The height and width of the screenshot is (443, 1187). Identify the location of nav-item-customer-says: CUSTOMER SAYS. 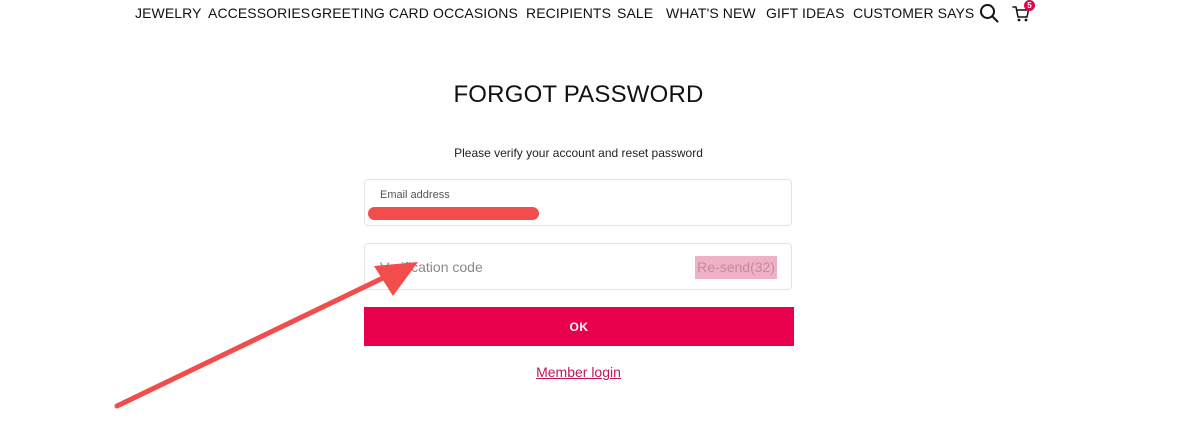
(913, 13).